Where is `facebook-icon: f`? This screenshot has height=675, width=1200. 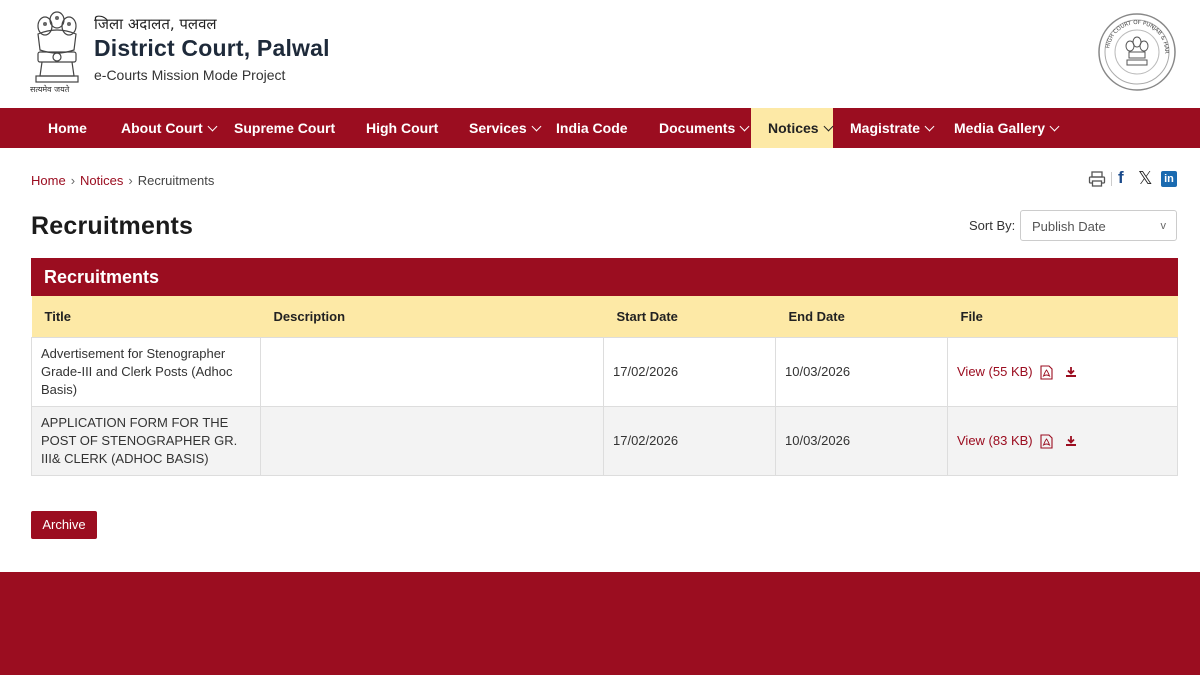 facebook-icon: f is located at coordinates (1121, 179).